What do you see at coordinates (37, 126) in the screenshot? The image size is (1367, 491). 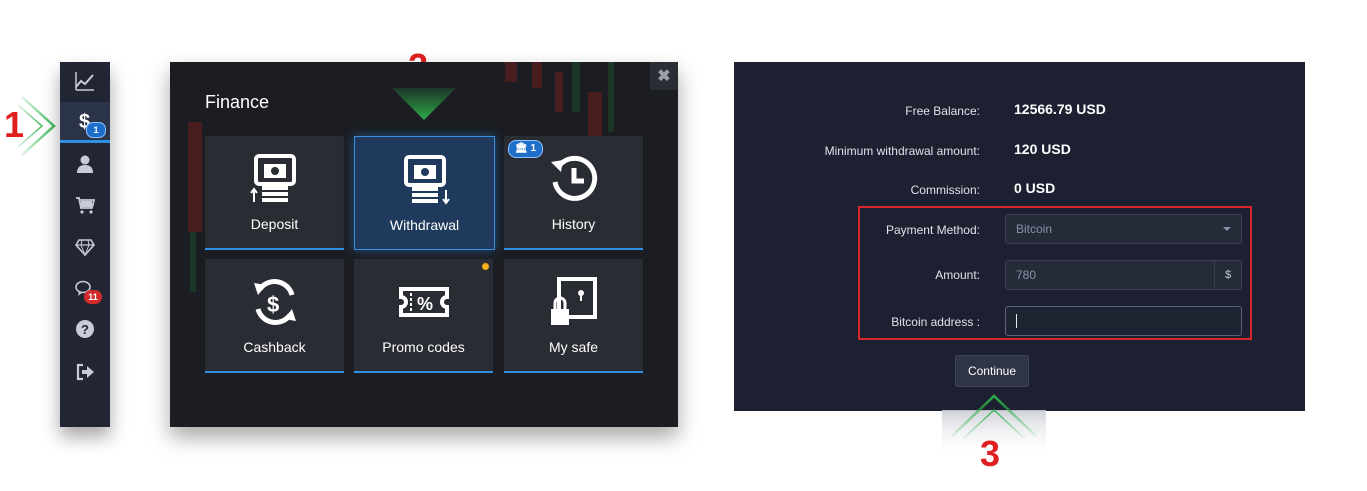 I see `step-1-arrow-icon` at bounding box center [37, 126].